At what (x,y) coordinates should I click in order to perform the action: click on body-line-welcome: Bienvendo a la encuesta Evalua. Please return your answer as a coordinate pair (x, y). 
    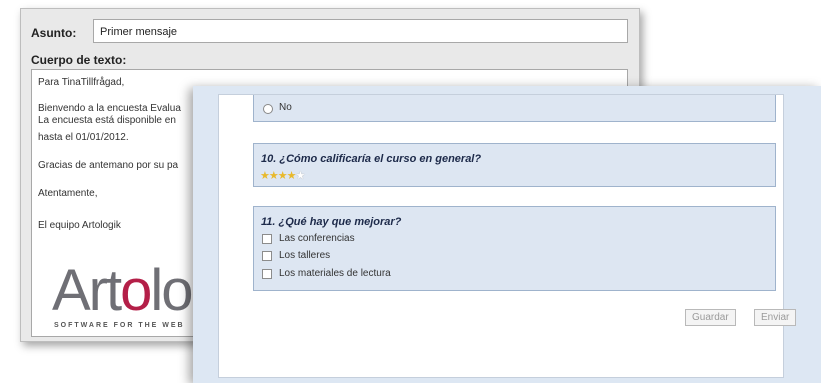
    Looking at the image, I should click on (109, 108).